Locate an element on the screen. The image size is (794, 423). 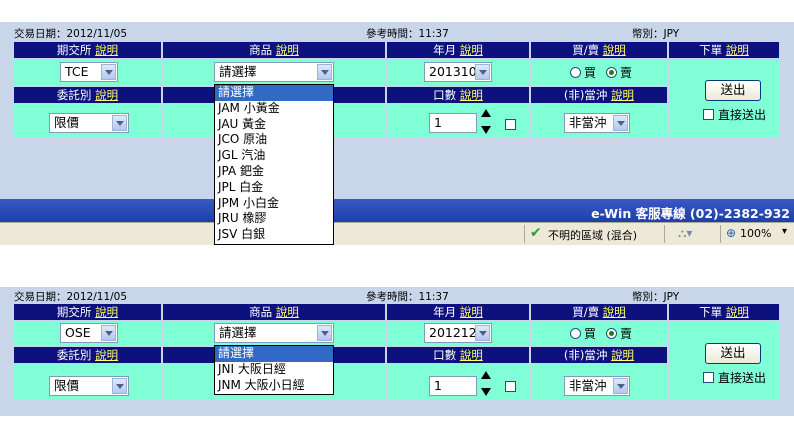
exchange-select: TCE is located at coordinates (89, 72).